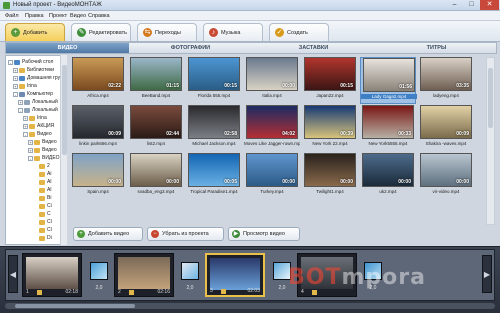 The width and height of the screenshot is (500, 313). I want to click on add-video-button: + Добавить видео, so click(108, 234).